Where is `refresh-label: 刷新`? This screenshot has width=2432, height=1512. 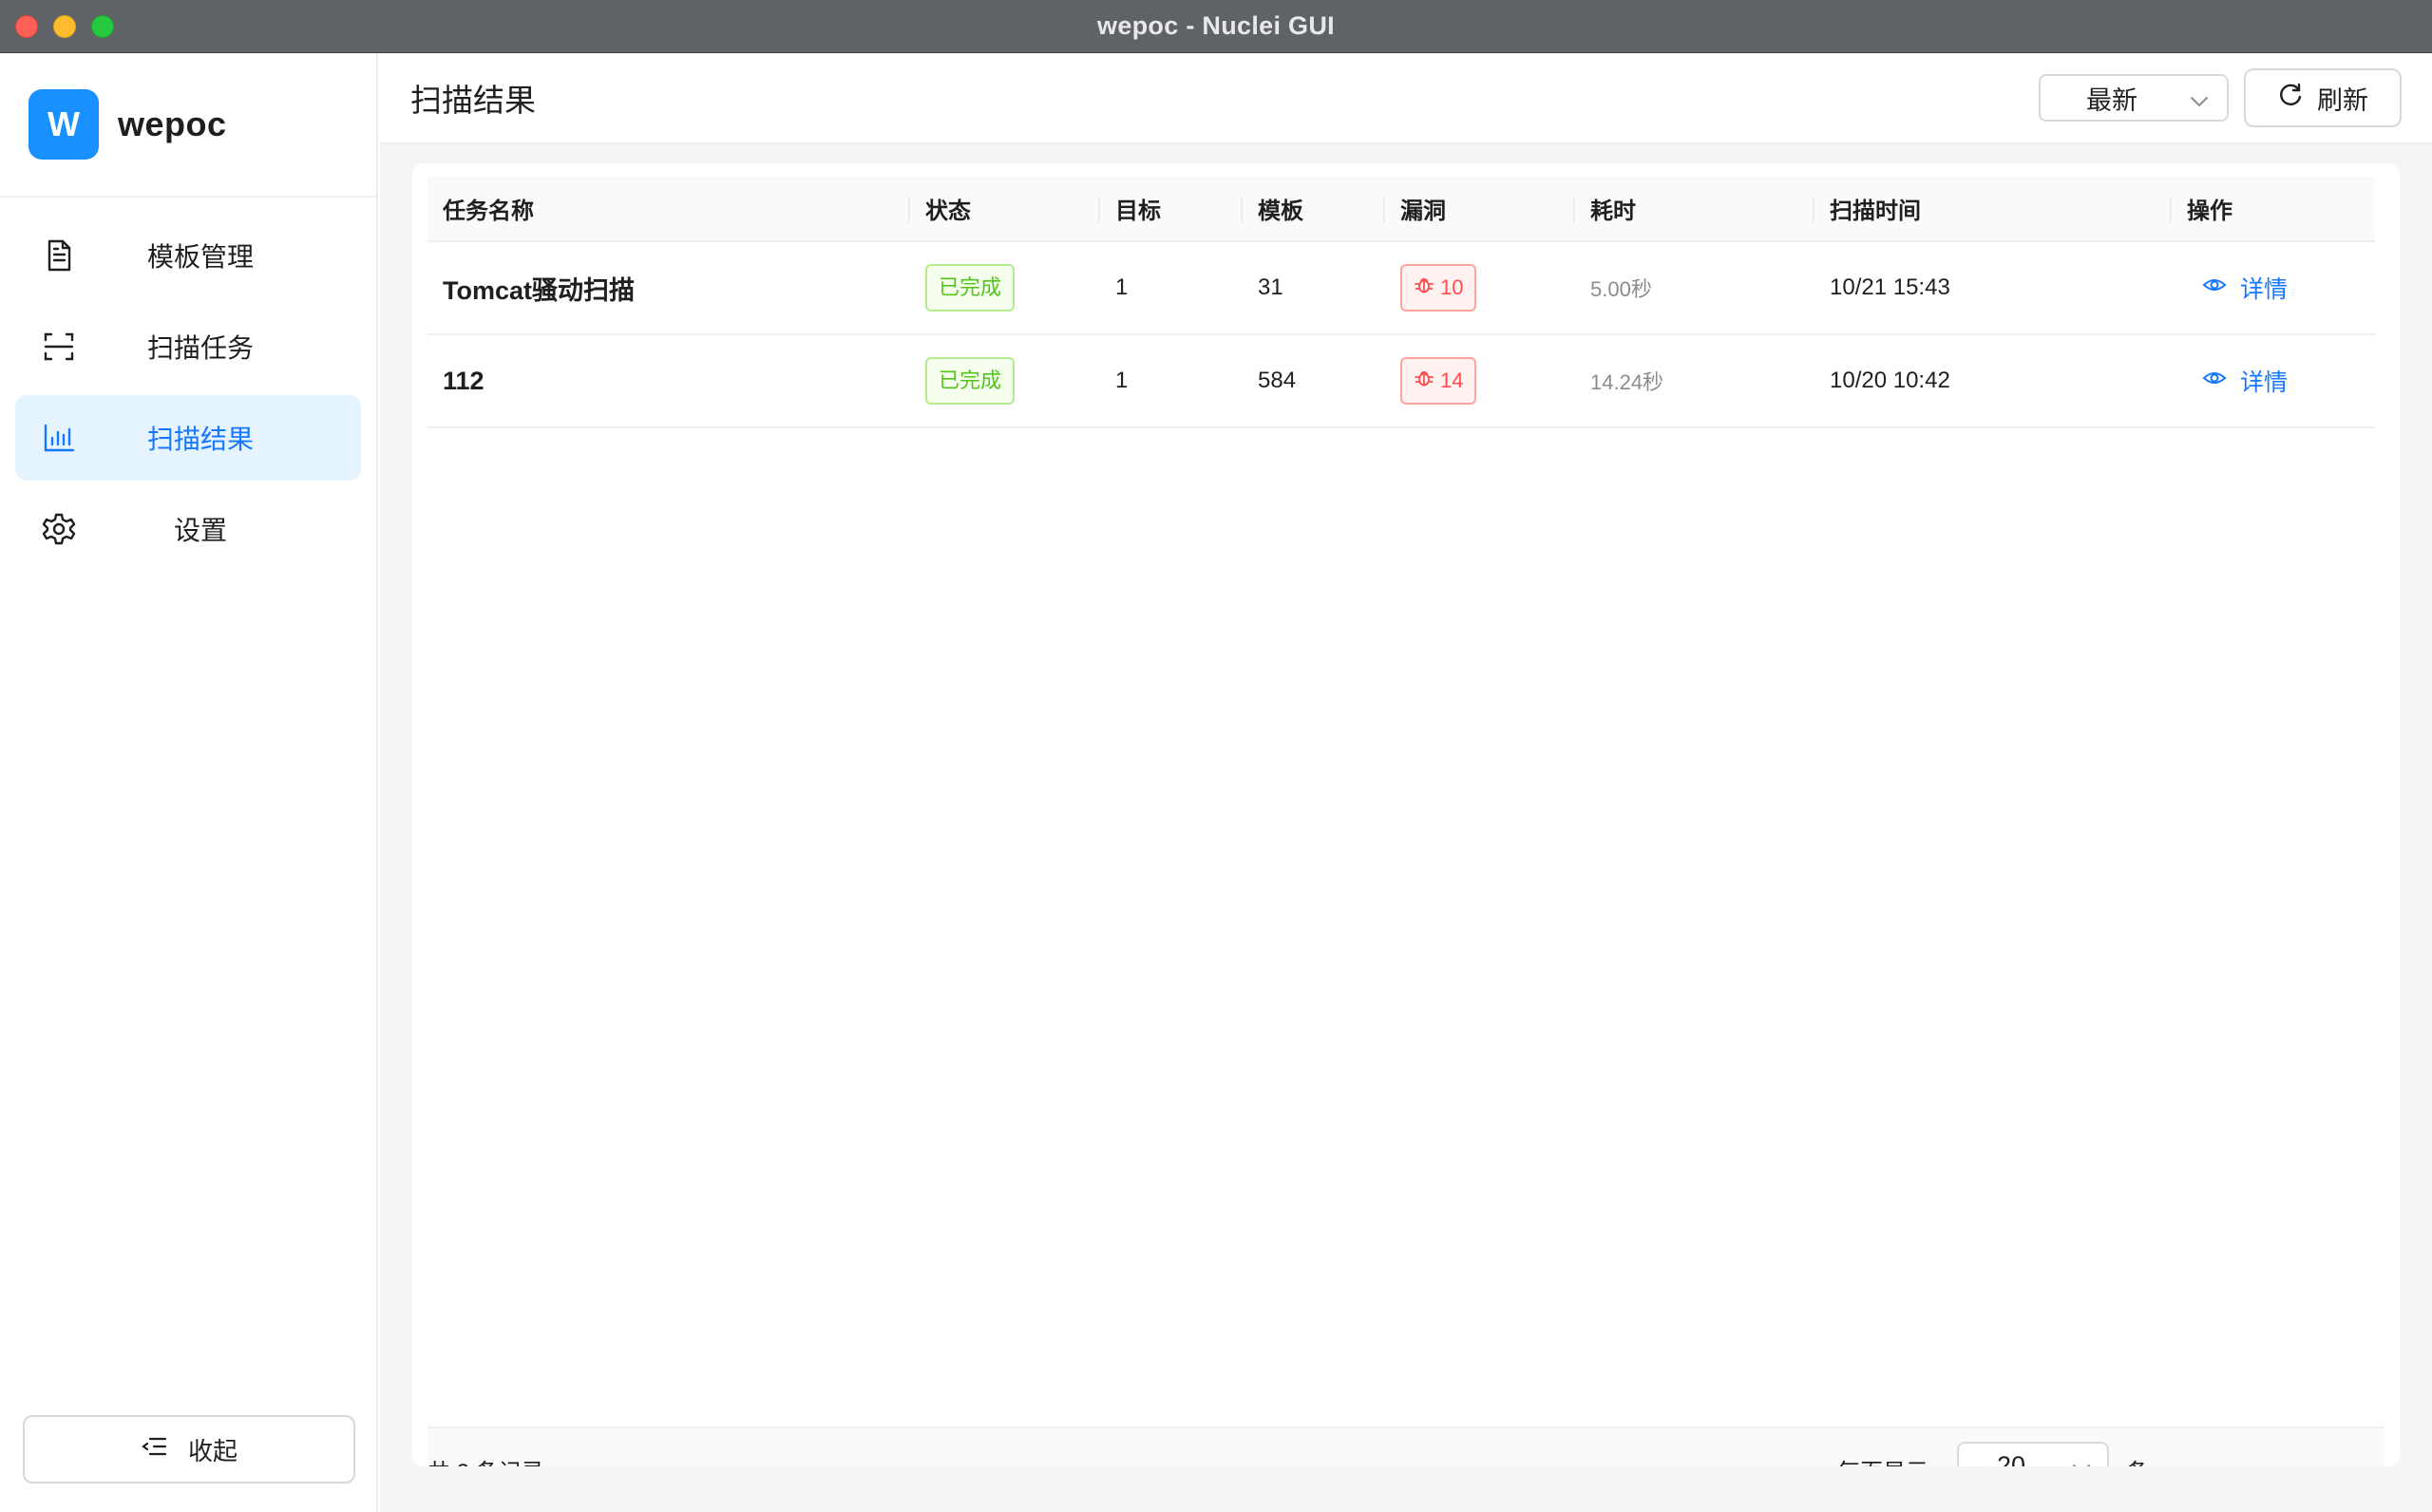
refresh-label: 刷新 is located at coordinates (2342, 100).